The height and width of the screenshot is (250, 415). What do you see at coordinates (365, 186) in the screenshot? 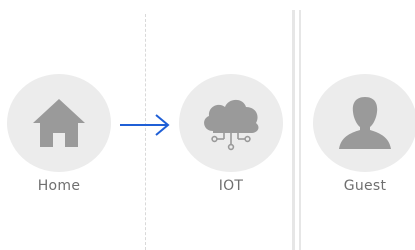
I see `guest-label: Guest` at bounding box center [365, 186].